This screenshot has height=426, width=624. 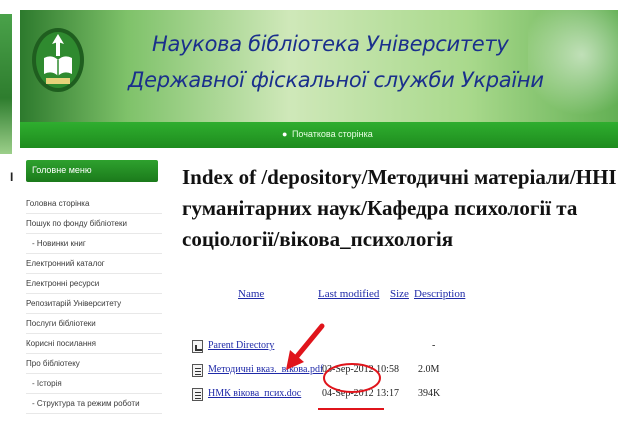 What do you see at coordinates (94, 364) in the screenshot?
I see `sidebar-item-about: Про бібліотеку` at bounding box center [94, 364].